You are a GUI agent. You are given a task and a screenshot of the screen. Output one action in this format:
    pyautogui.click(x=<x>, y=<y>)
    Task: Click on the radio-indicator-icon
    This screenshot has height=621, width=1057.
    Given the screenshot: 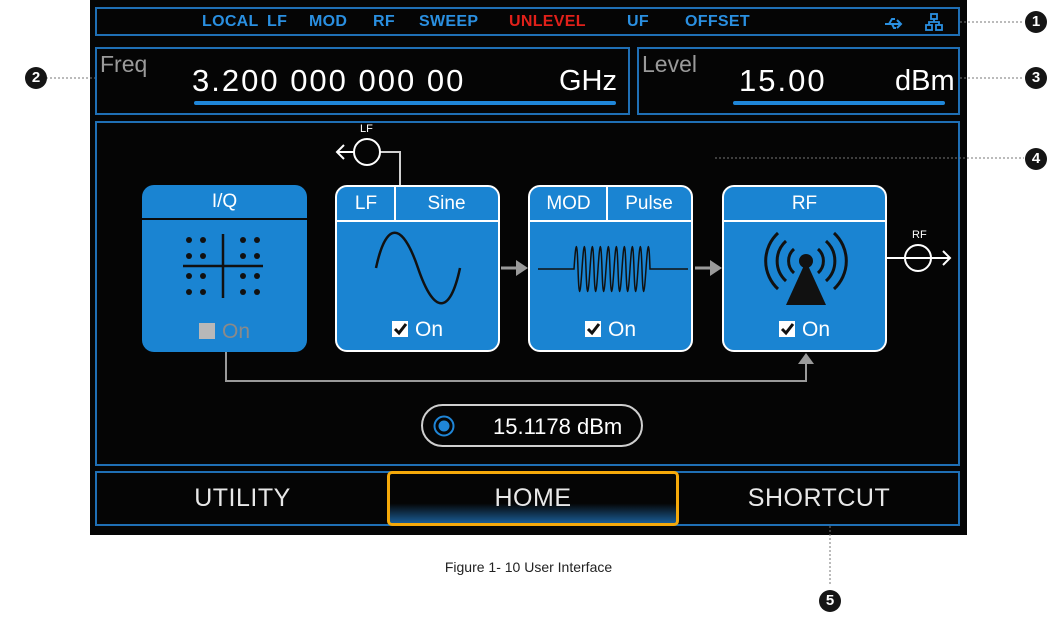 What is the action you would take?
    pyautogui.click(x=444, y=426)
    